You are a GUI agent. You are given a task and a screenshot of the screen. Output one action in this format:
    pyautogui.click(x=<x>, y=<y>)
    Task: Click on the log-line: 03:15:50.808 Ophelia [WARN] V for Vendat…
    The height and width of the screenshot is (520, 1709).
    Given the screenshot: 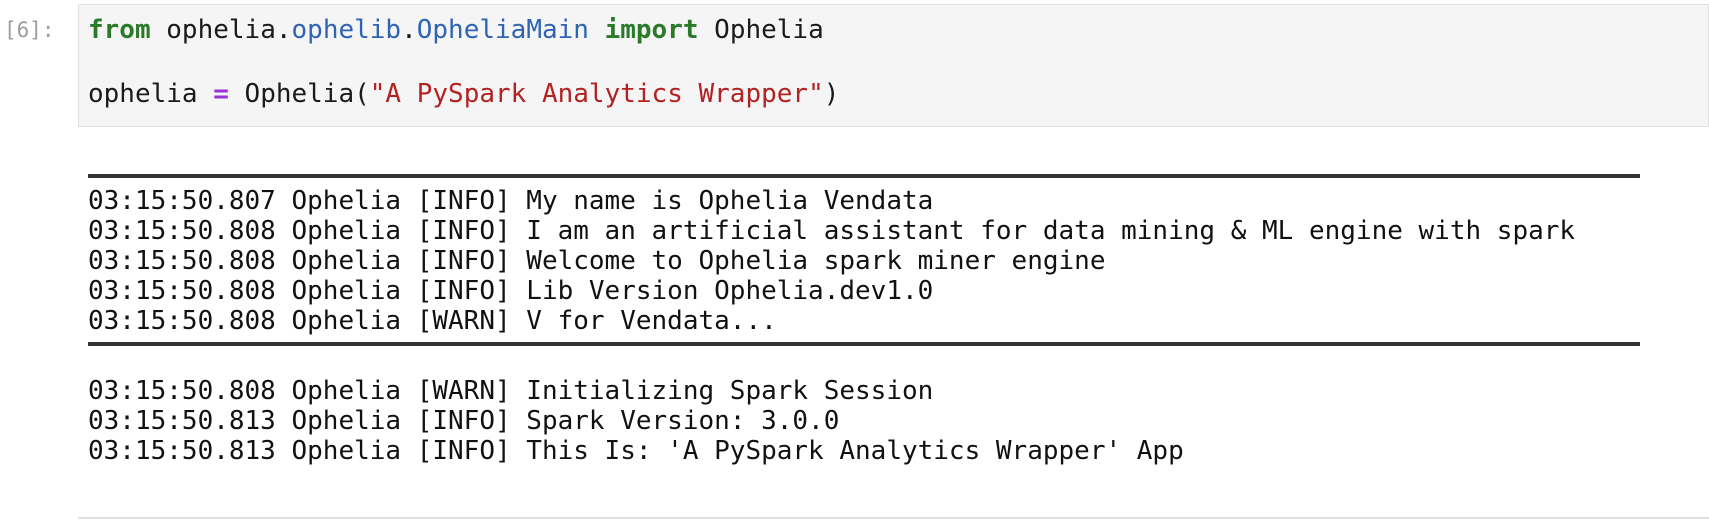 What is the action you would take?
    pyautogui.click(x=432, y=321)
    